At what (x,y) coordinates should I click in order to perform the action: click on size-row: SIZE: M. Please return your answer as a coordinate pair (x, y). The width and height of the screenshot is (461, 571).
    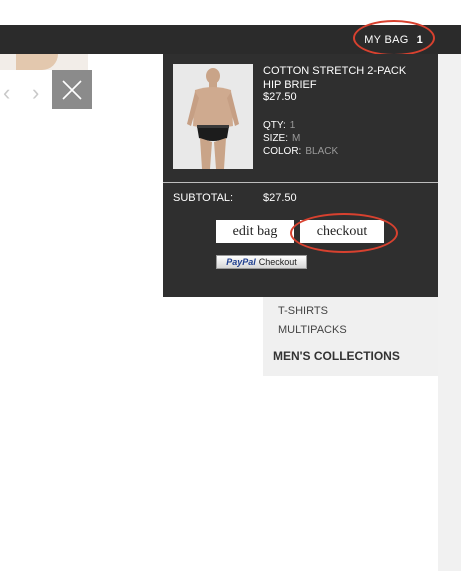
    Looking at the image, I should click on (281, 138).